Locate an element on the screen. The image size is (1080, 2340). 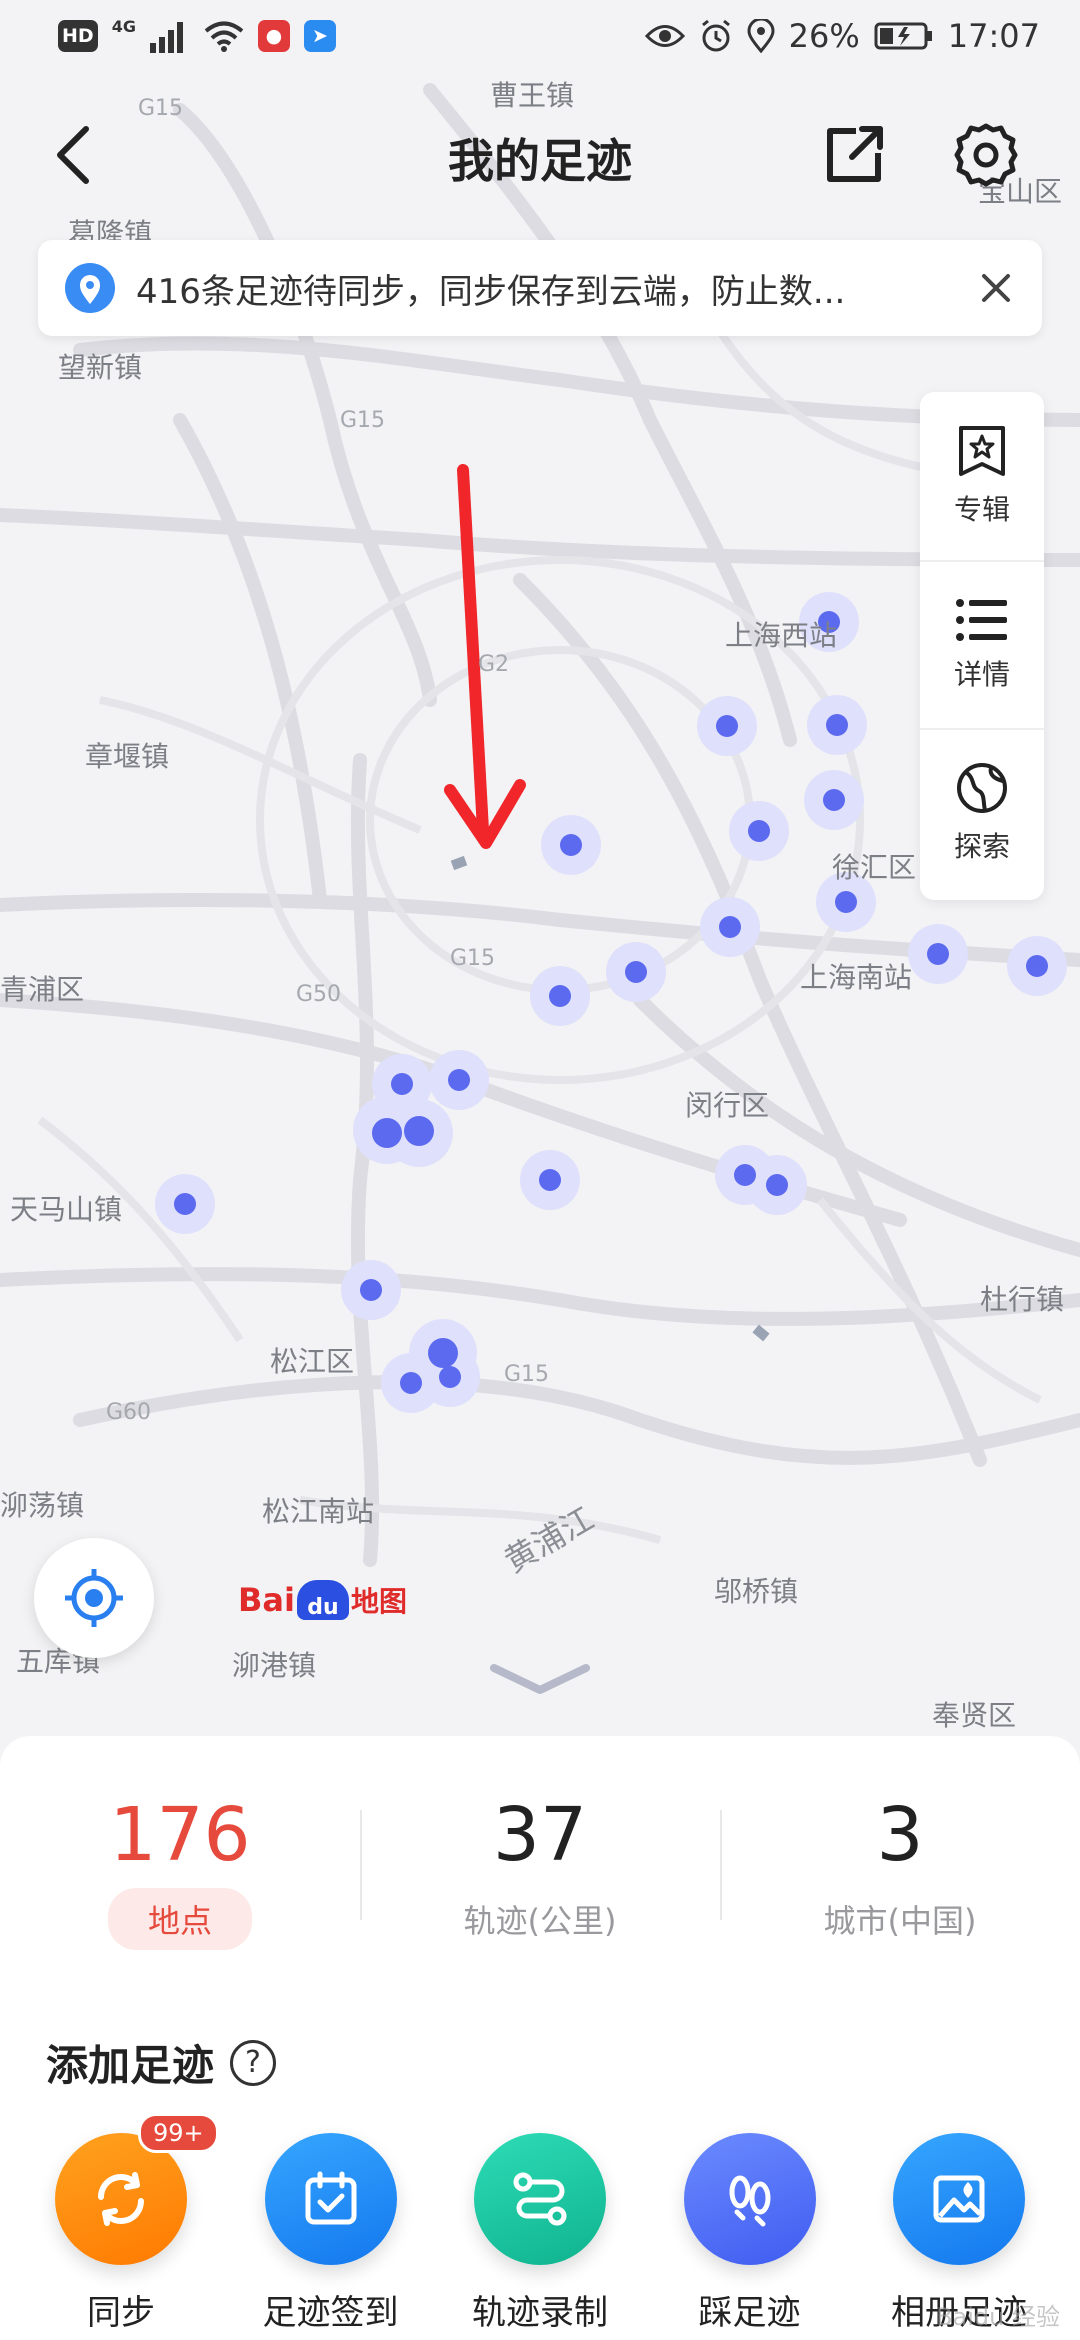
logo-map: 地图 is located at coordinates (378, 1601).